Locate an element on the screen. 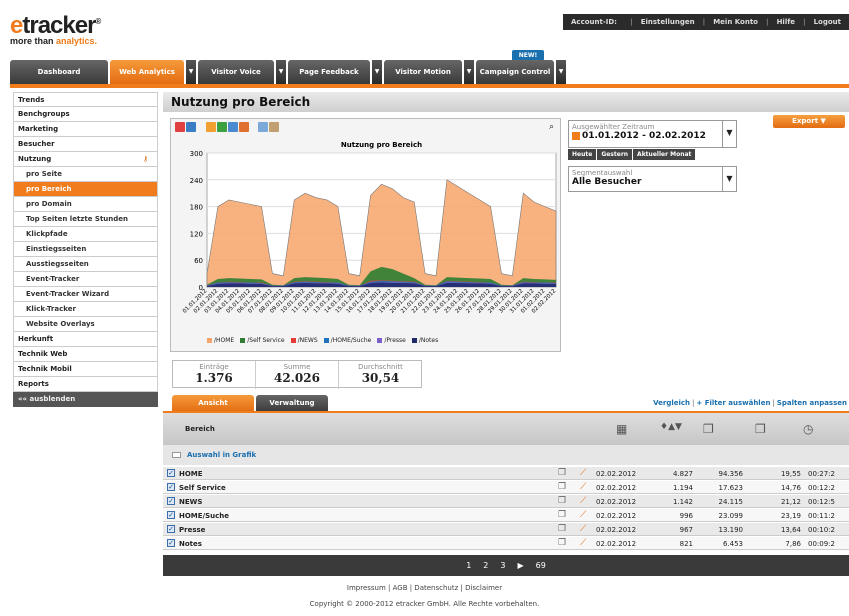 This screenshot has width=849, height=616. sidebar-item-ausstiegsseiten: Ausstiegsseiten is located at coordinates (85, 264).